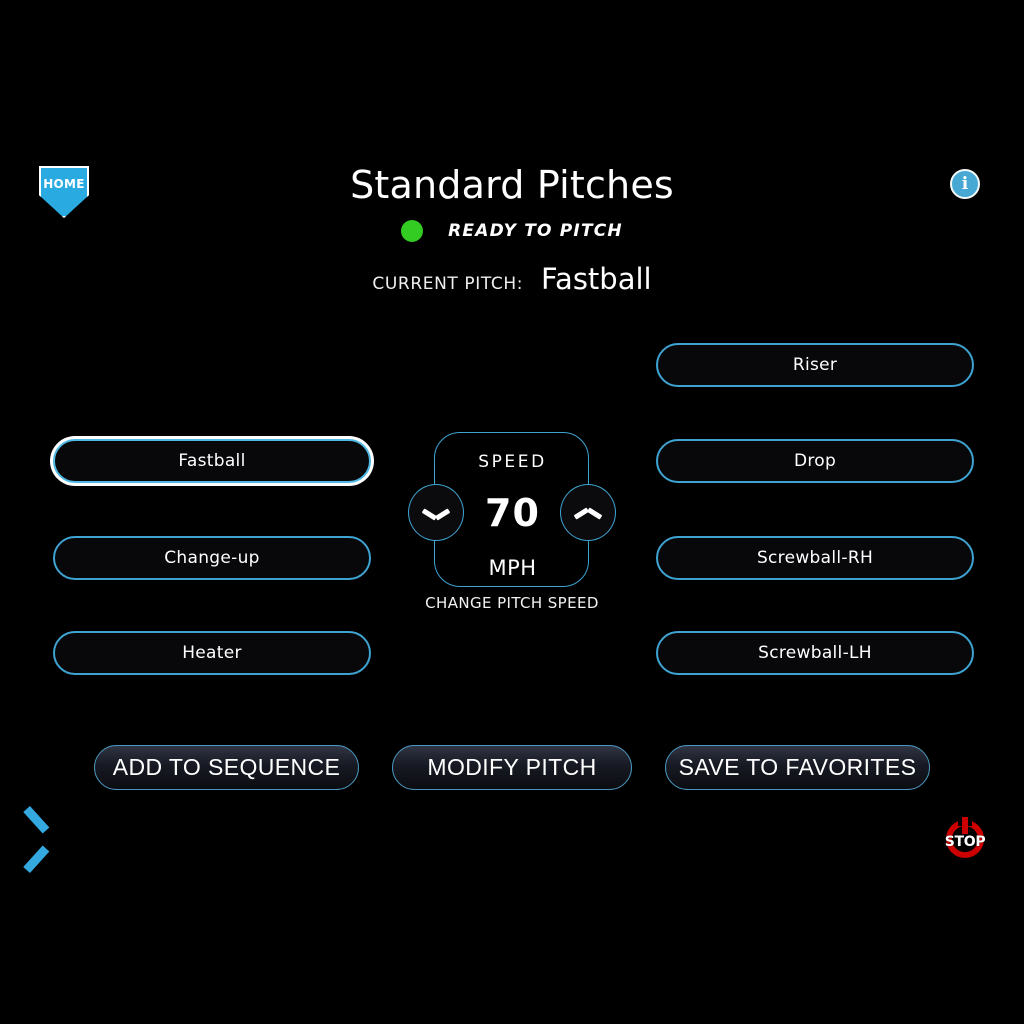 The height and width of the screenshot is (1024, 1024). I want to click on pitch-button-label: Heater, so click(212, 653).